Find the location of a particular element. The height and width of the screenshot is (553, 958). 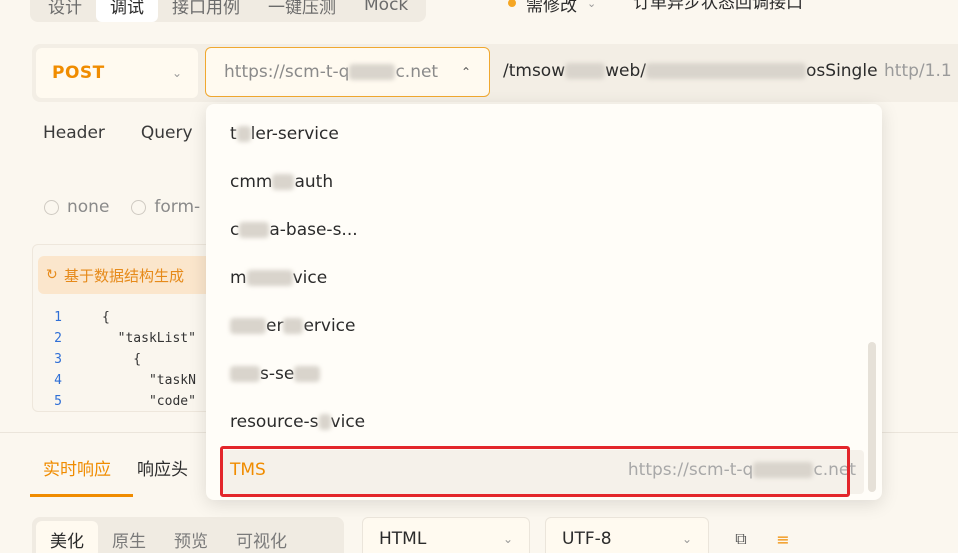

tab-api-cases: 接口用例 is located at coordinates (206, 11).